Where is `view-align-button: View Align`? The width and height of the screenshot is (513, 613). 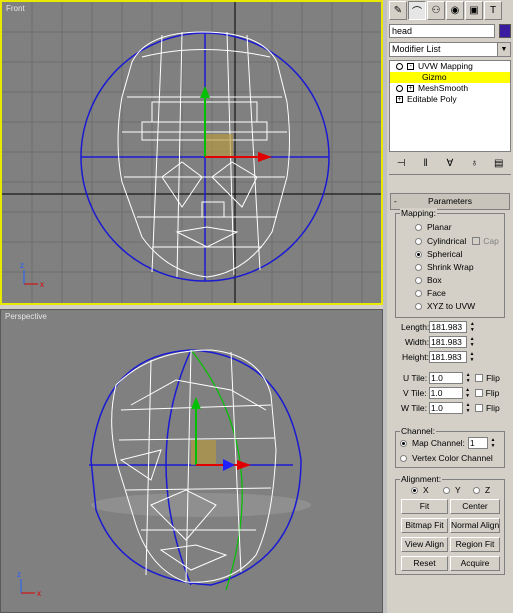
view-align-button: View Align is located at coordinates (424, 544).